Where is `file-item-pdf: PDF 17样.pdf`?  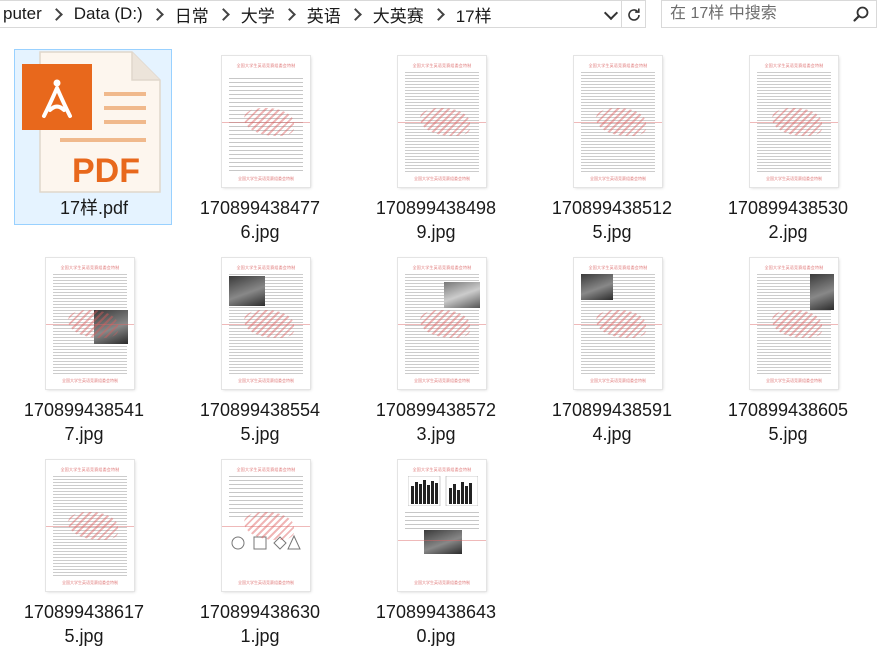
file-item-pdf: PDF 17样.pdf is located at coordinates (86, 138).